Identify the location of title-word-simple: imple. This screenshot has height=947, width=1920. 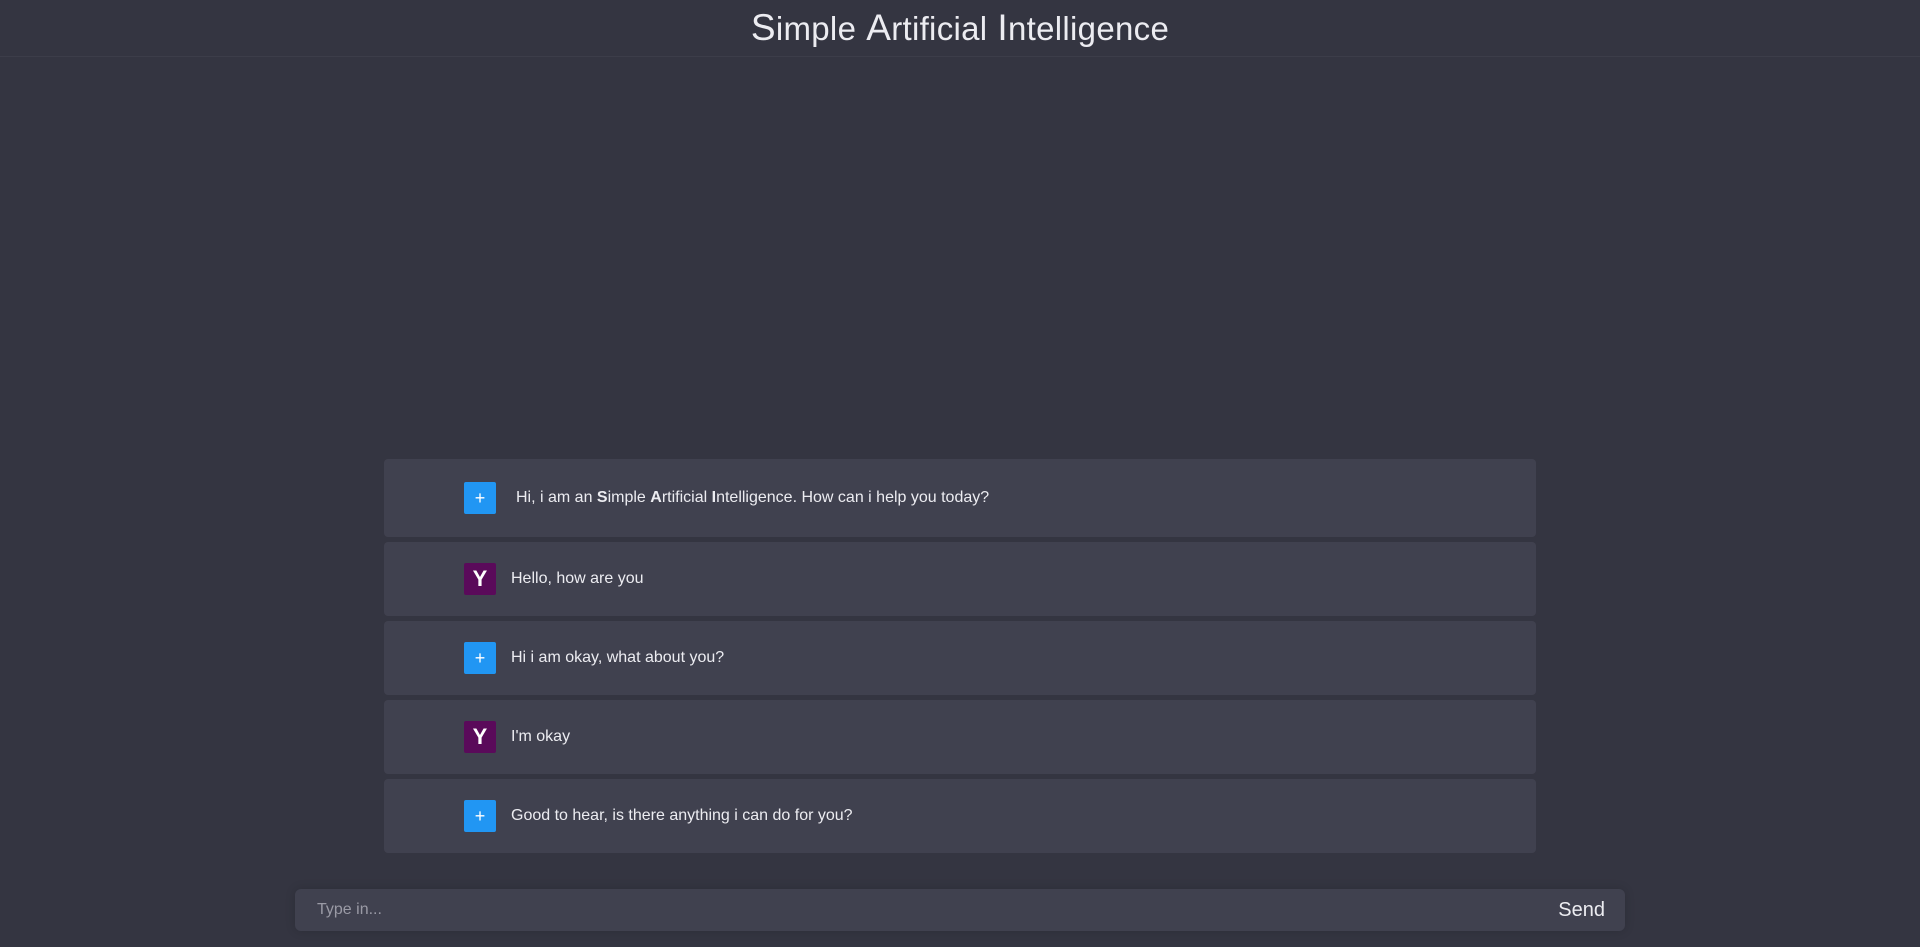
(816, 28).